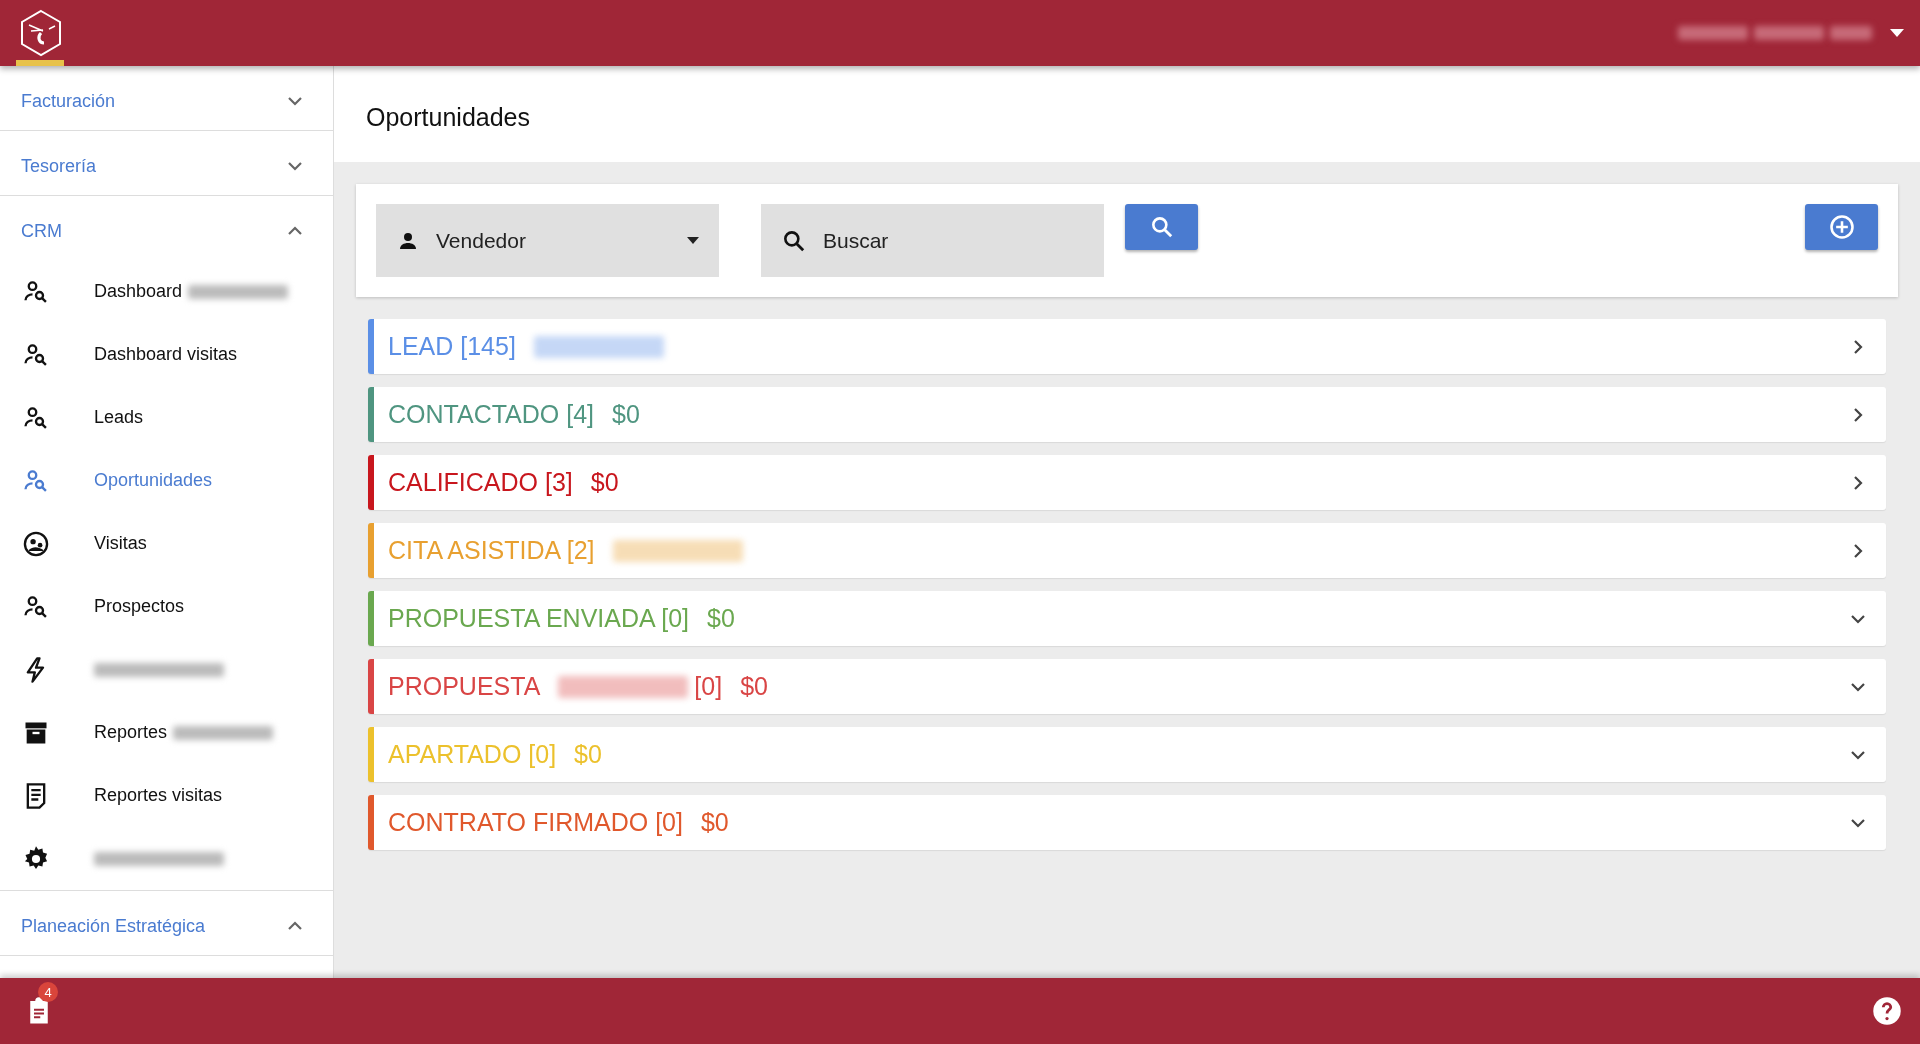  I want to click on page-title: Oportunidades, so click(448, 117).